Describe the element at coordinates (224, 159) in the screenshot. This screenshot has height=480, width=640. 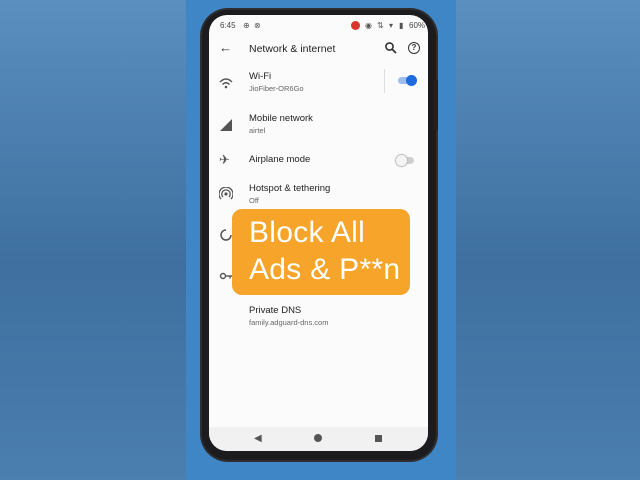
I see `airplane-icon: ✈` at that location.